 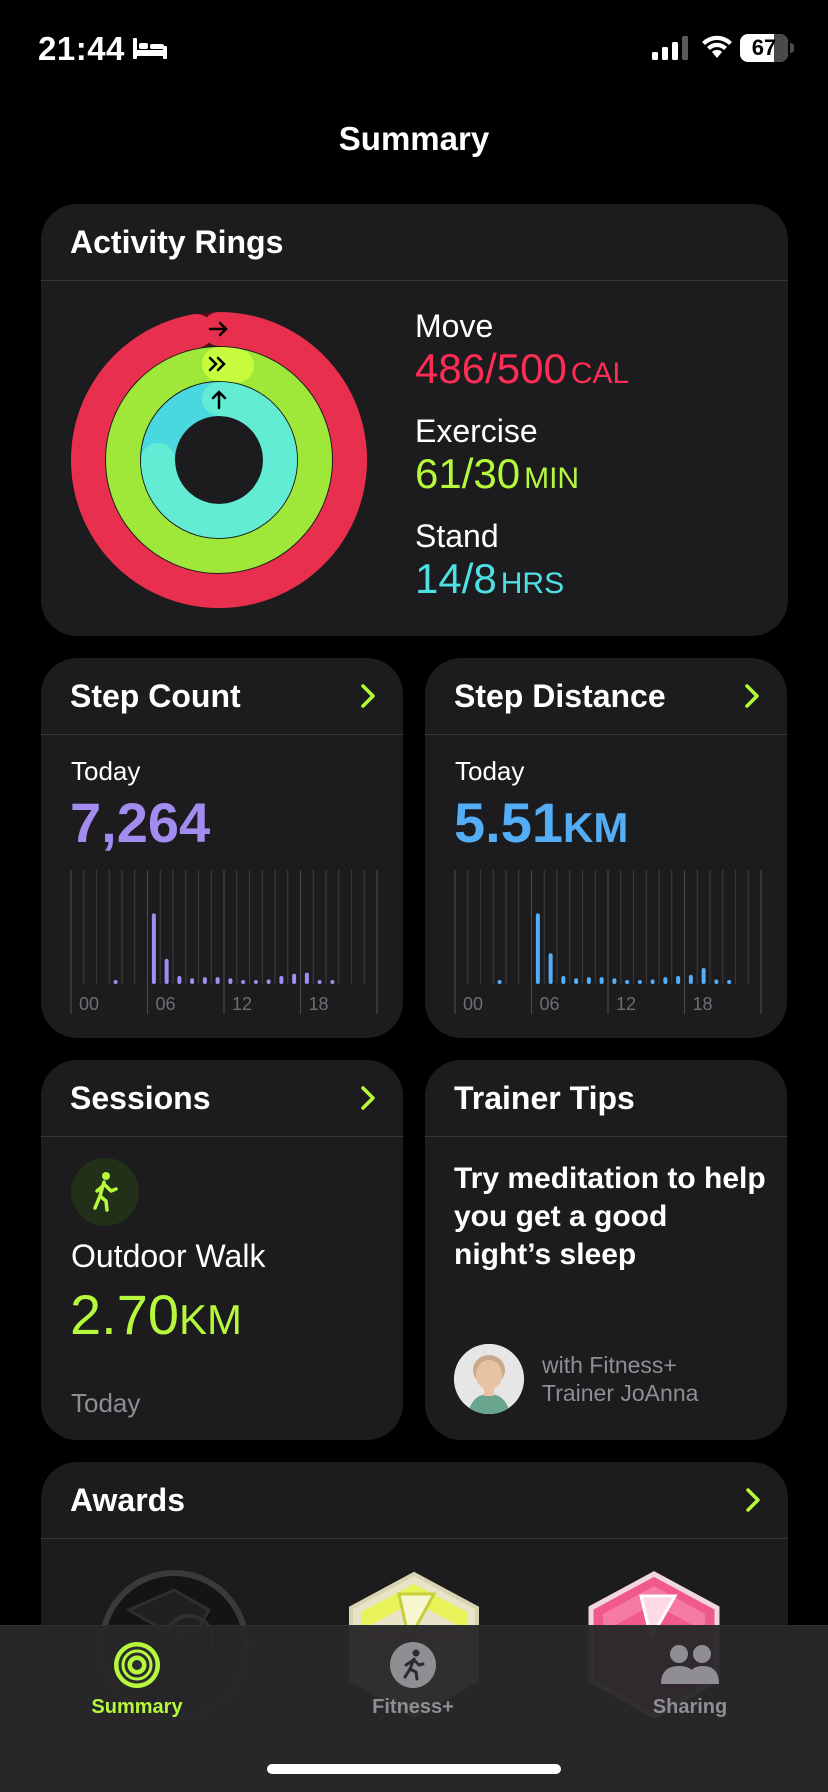 What do you see at coordinates (522, 458) in the screenshot?
I see `exercise-stat: Exercise 61/30 MIN` at bounding box center [522, 458].